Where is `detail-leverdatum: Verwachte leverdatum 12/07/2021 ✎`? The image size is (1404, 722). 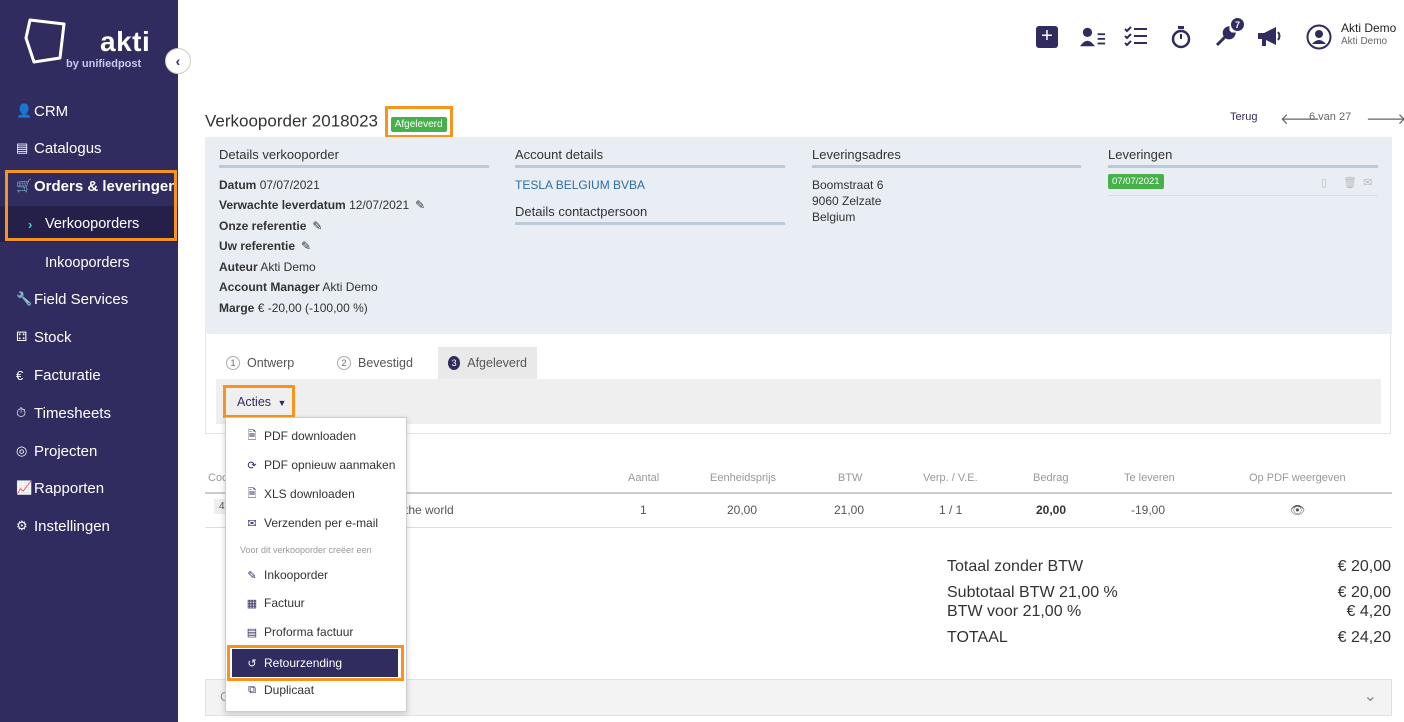 detail-leverdatum: Verwachte leverdatum 12/07/2021 ✎ is located at coordinates (322, 205).